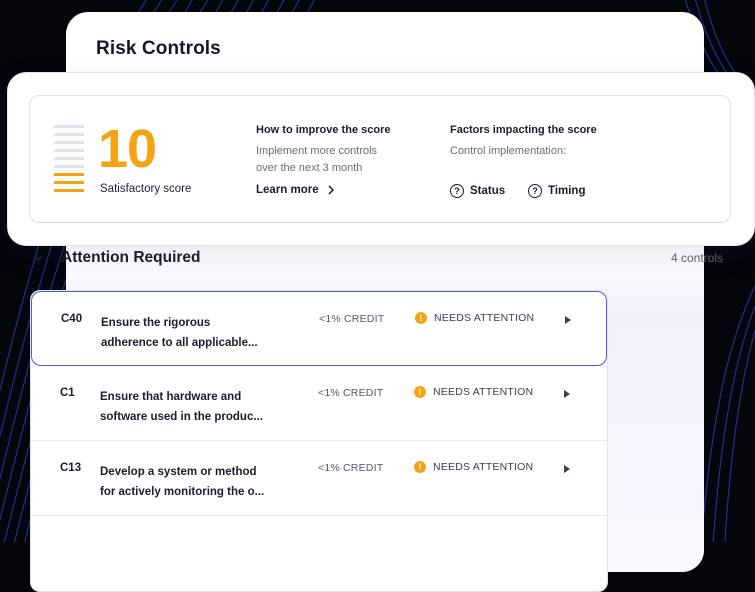 This screenshot has height=592, width=755. What do you see at coordinates (696, 258) in the screenshot?
I see `controls-count: 4 controls` at bounding box center [696, 258].